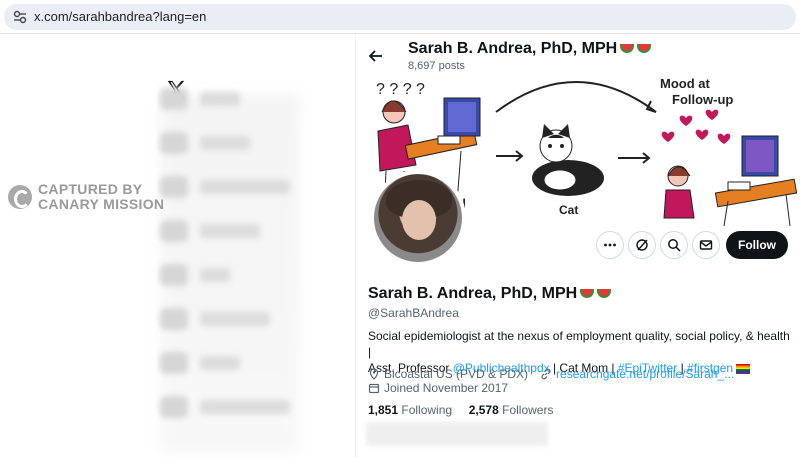 This screenshot has width=800, height=457. Describe the element at coordinates (376, 56) in the screenshot. I see `back-arrow-icon` at that location.